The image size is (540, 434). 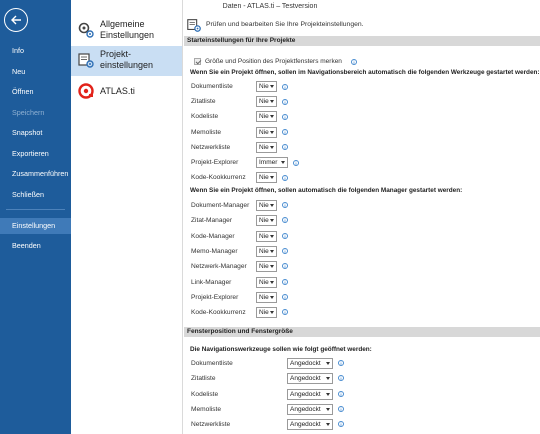 What do you see at coordinates (310, 409) in the screenshot?
I see `window-tool-memoliste-select: Angedockt` at bounding box center [310, 409].